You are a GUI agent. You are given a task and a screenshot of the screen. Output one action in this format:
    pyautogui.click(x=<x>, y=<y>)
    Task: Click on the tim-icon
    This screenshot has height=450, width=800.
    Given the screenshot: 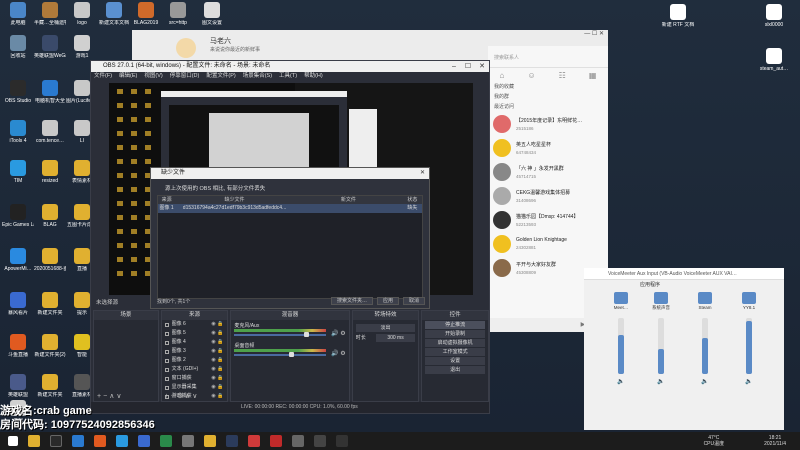 What is the action you would take?
    pyautogui.click(x=122, y=441)
    